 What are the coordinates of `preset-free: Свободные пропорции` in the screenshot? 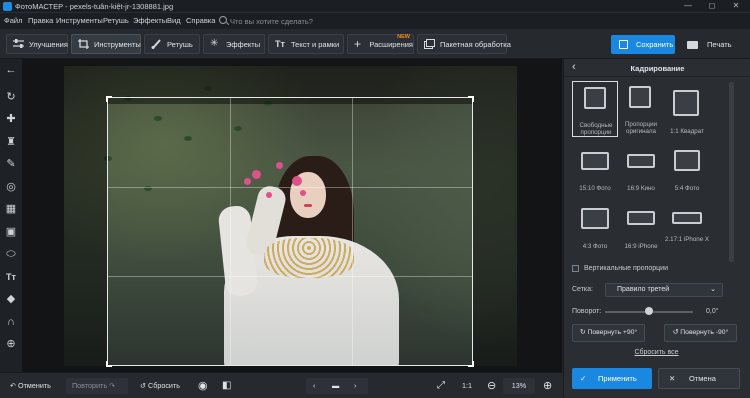 It's located at (595, 109).